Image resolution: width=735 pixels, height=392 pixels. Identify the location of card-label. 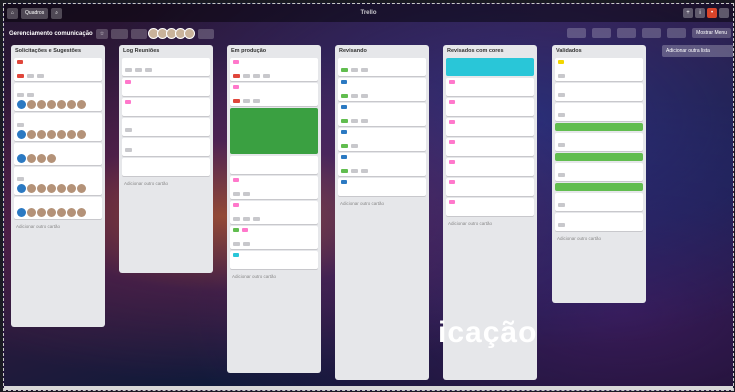
(236, 62).